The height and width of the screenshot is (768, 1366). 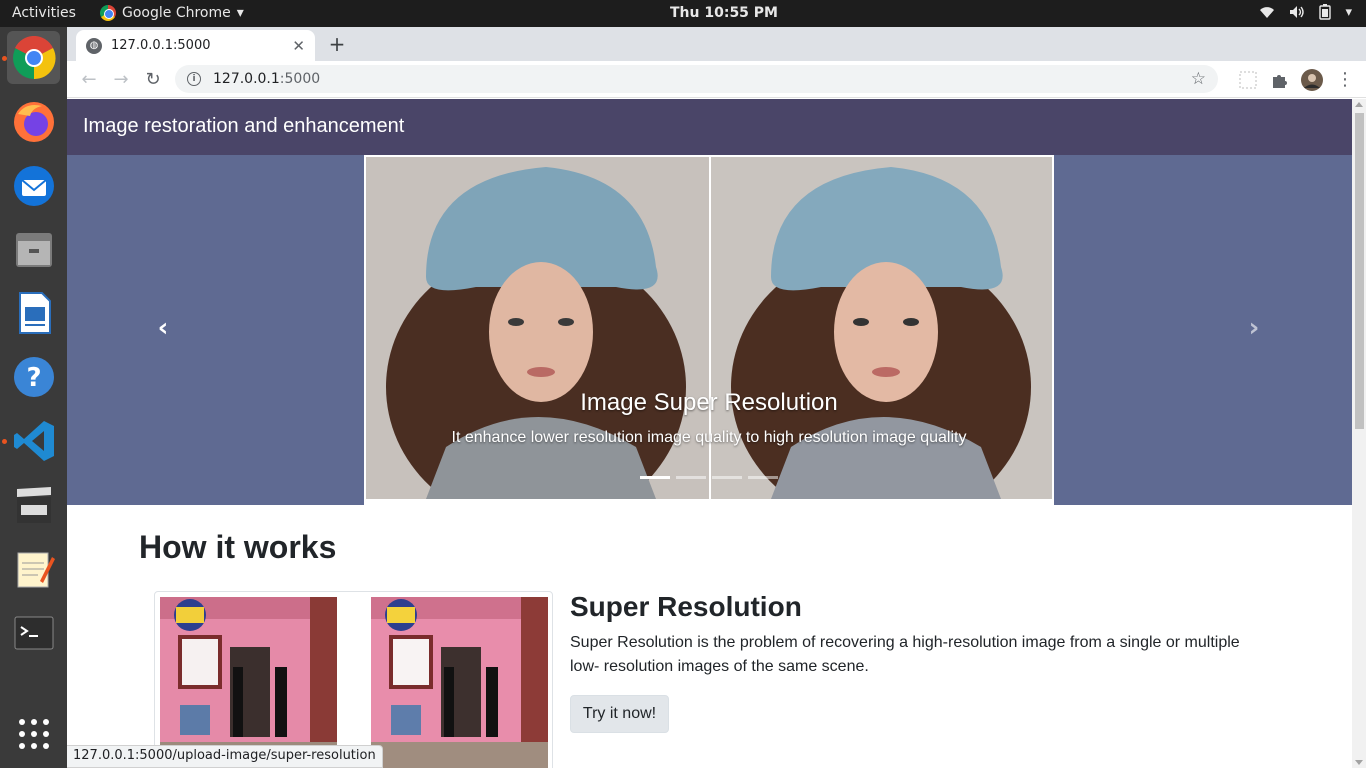 What do you see at coordinates (298, 46) in the screenshot?
I see `close-icon: ✕` at bounding box center [298, 46].